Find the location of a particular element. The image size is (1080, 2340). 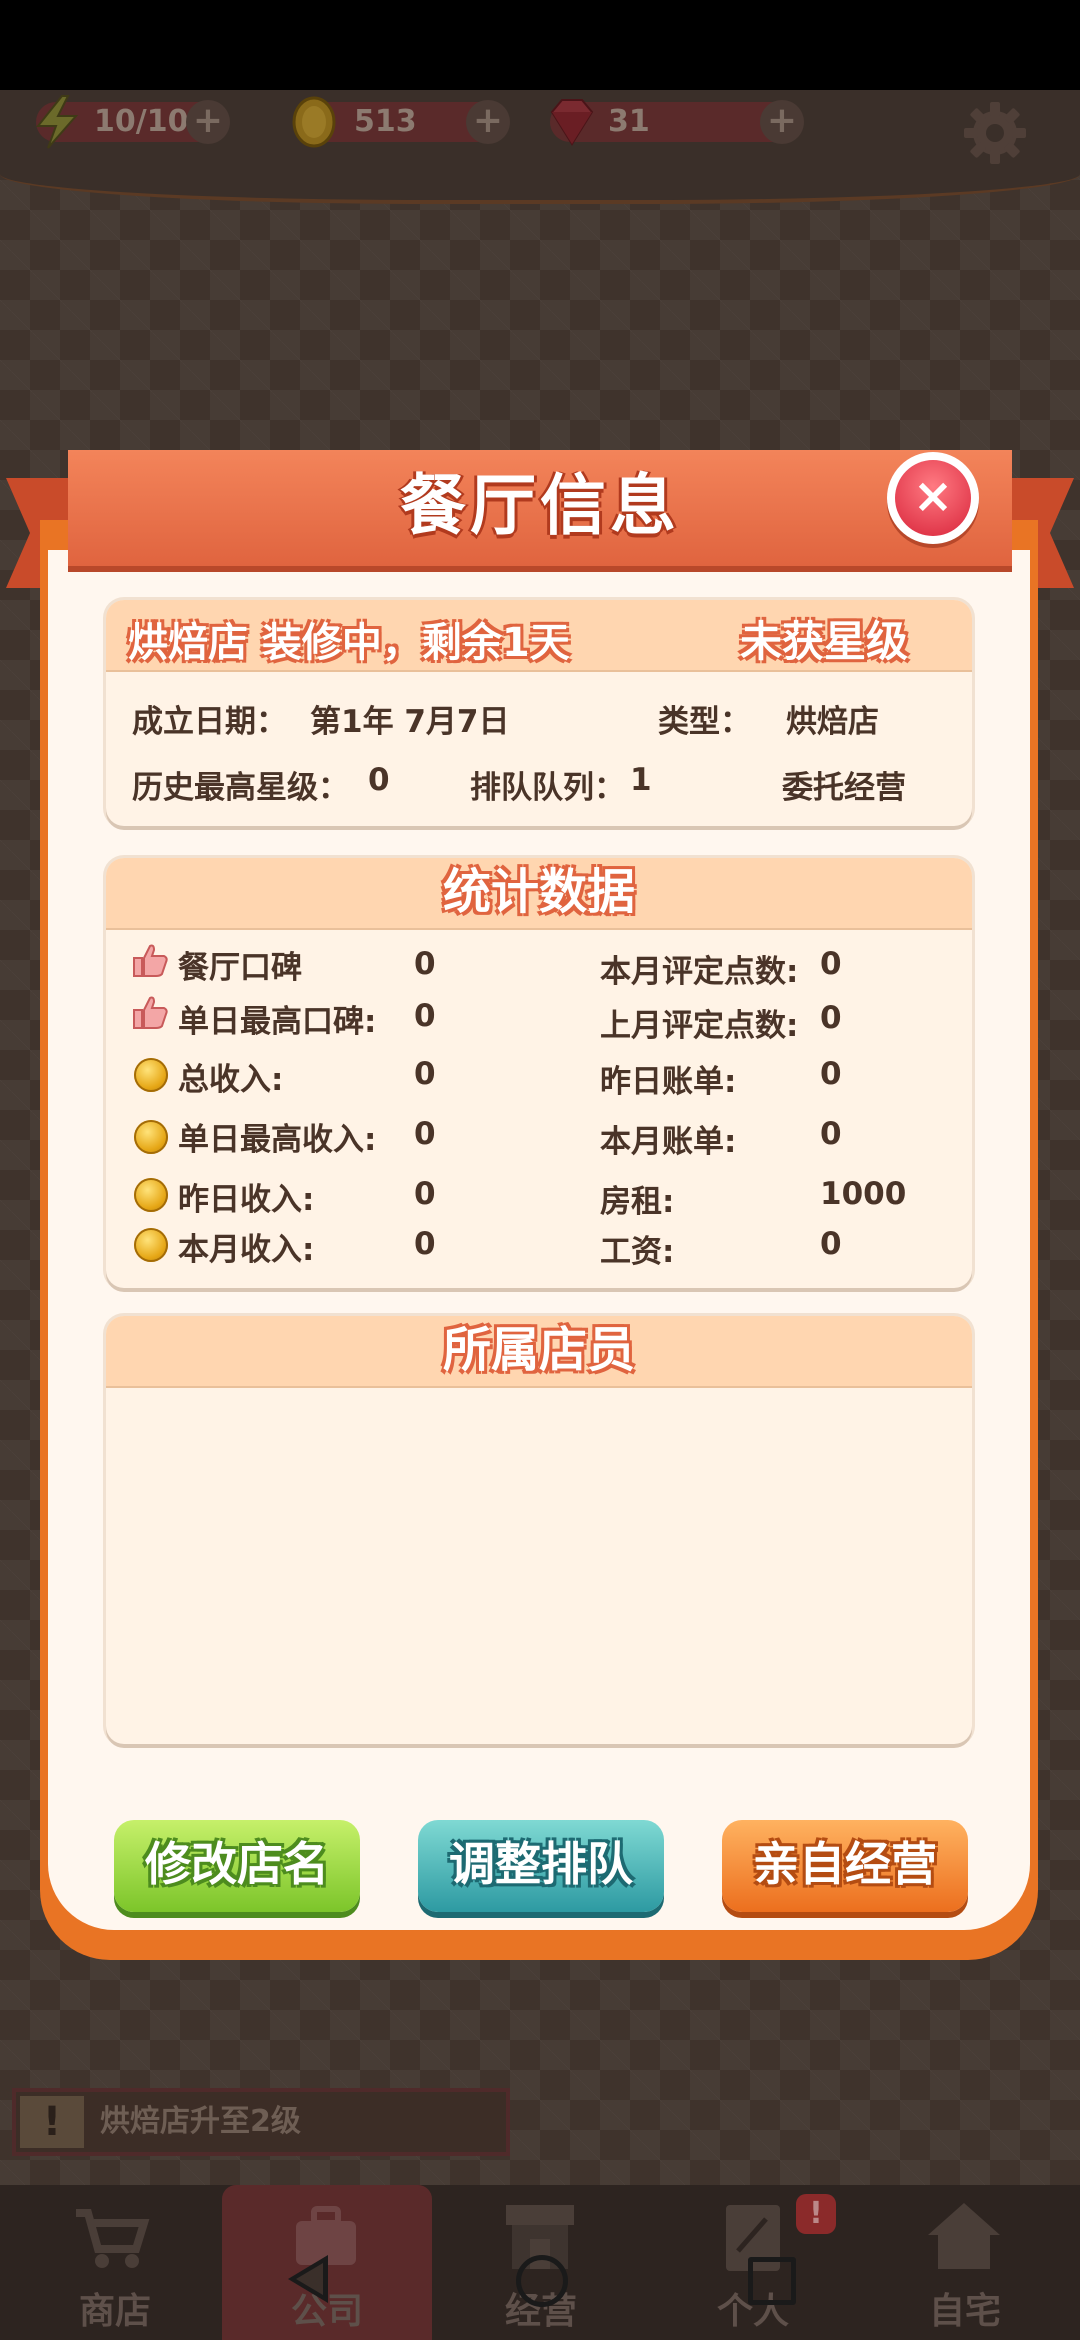

coin-value: 513 is located at coordinates (385, 121).